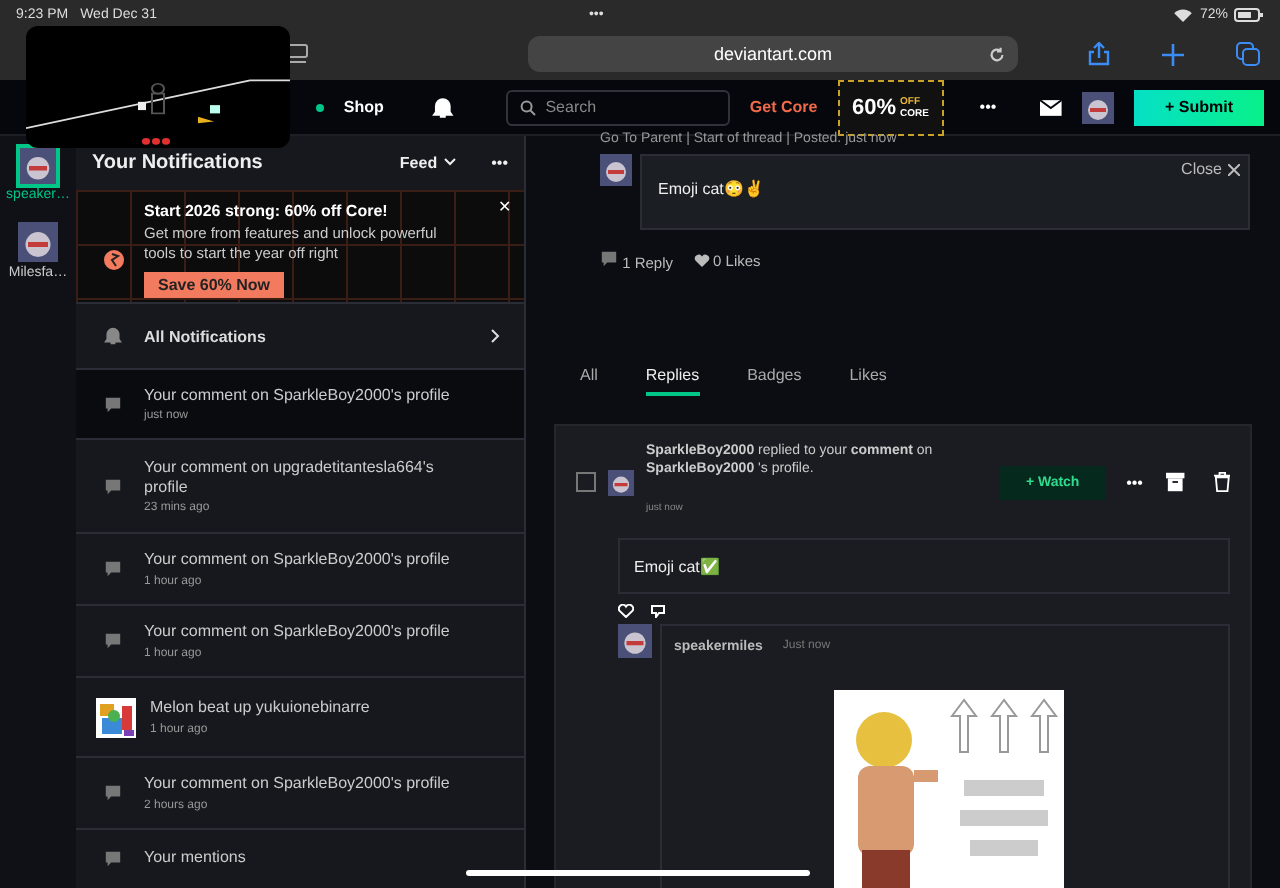  What do you see at coordinates (1234, 169) in the screenshot?
I see `close-icon` at bounding box center [1234, 169].